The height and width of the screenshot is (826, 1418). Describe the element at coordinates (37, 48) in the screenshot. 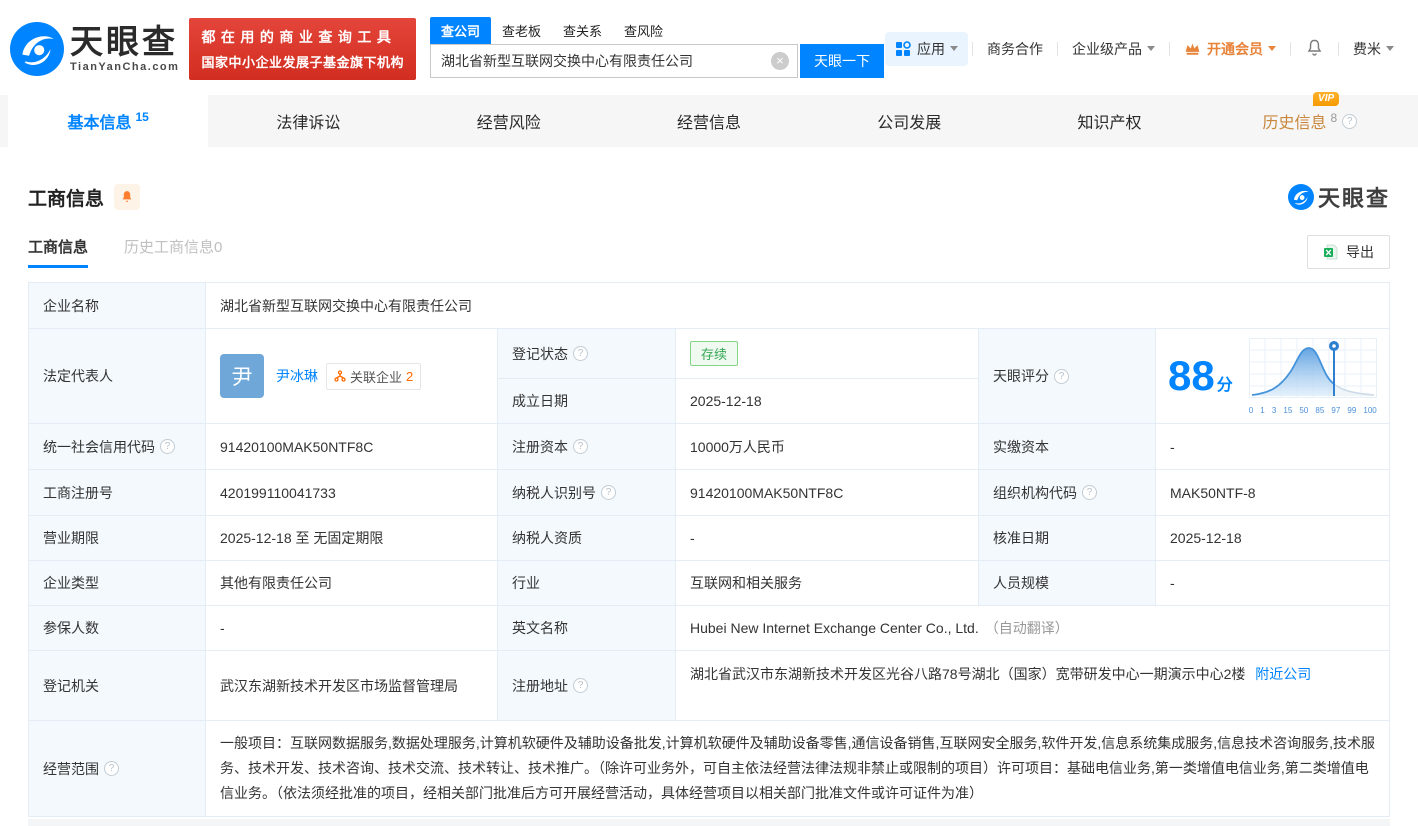

I see `tianyancha-logo-icon` at that location.